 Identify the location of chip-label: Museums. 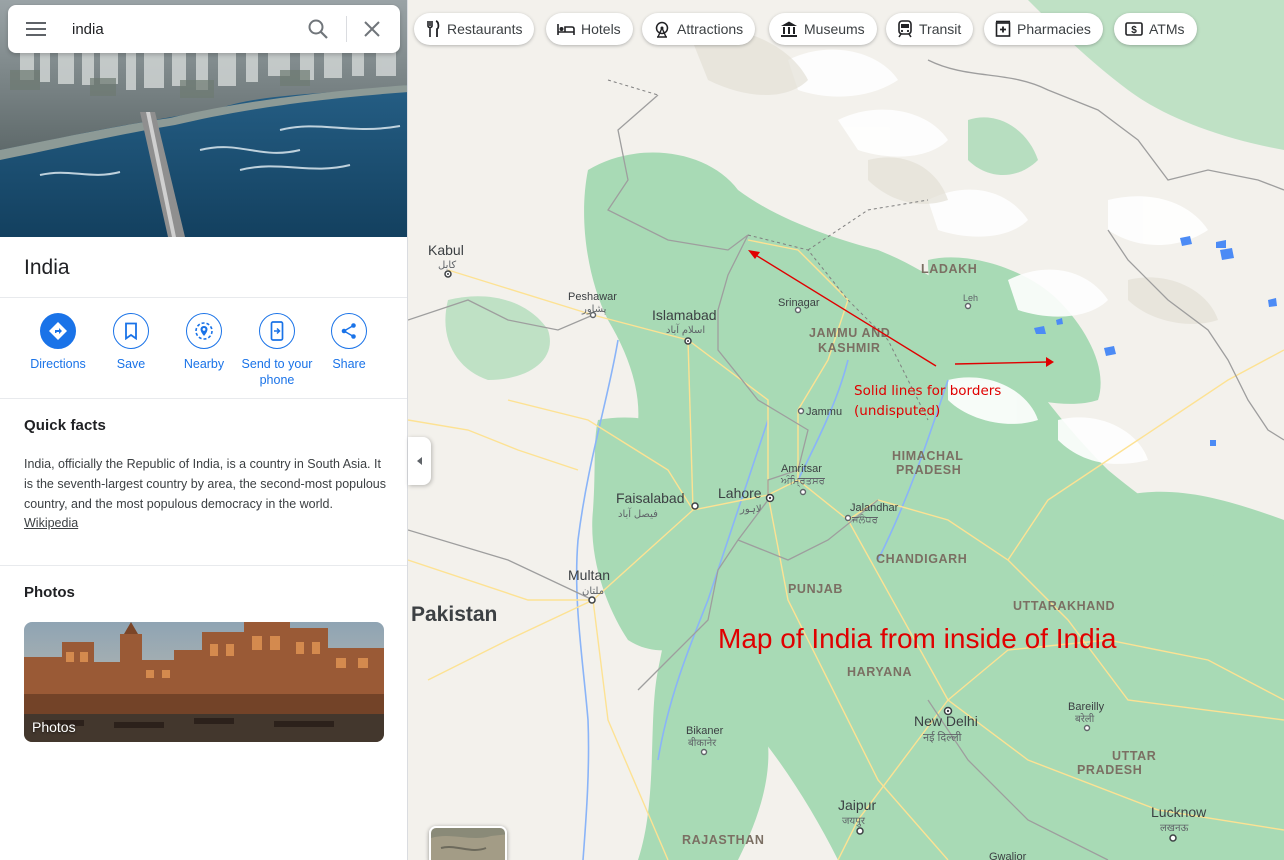
(834, 29).